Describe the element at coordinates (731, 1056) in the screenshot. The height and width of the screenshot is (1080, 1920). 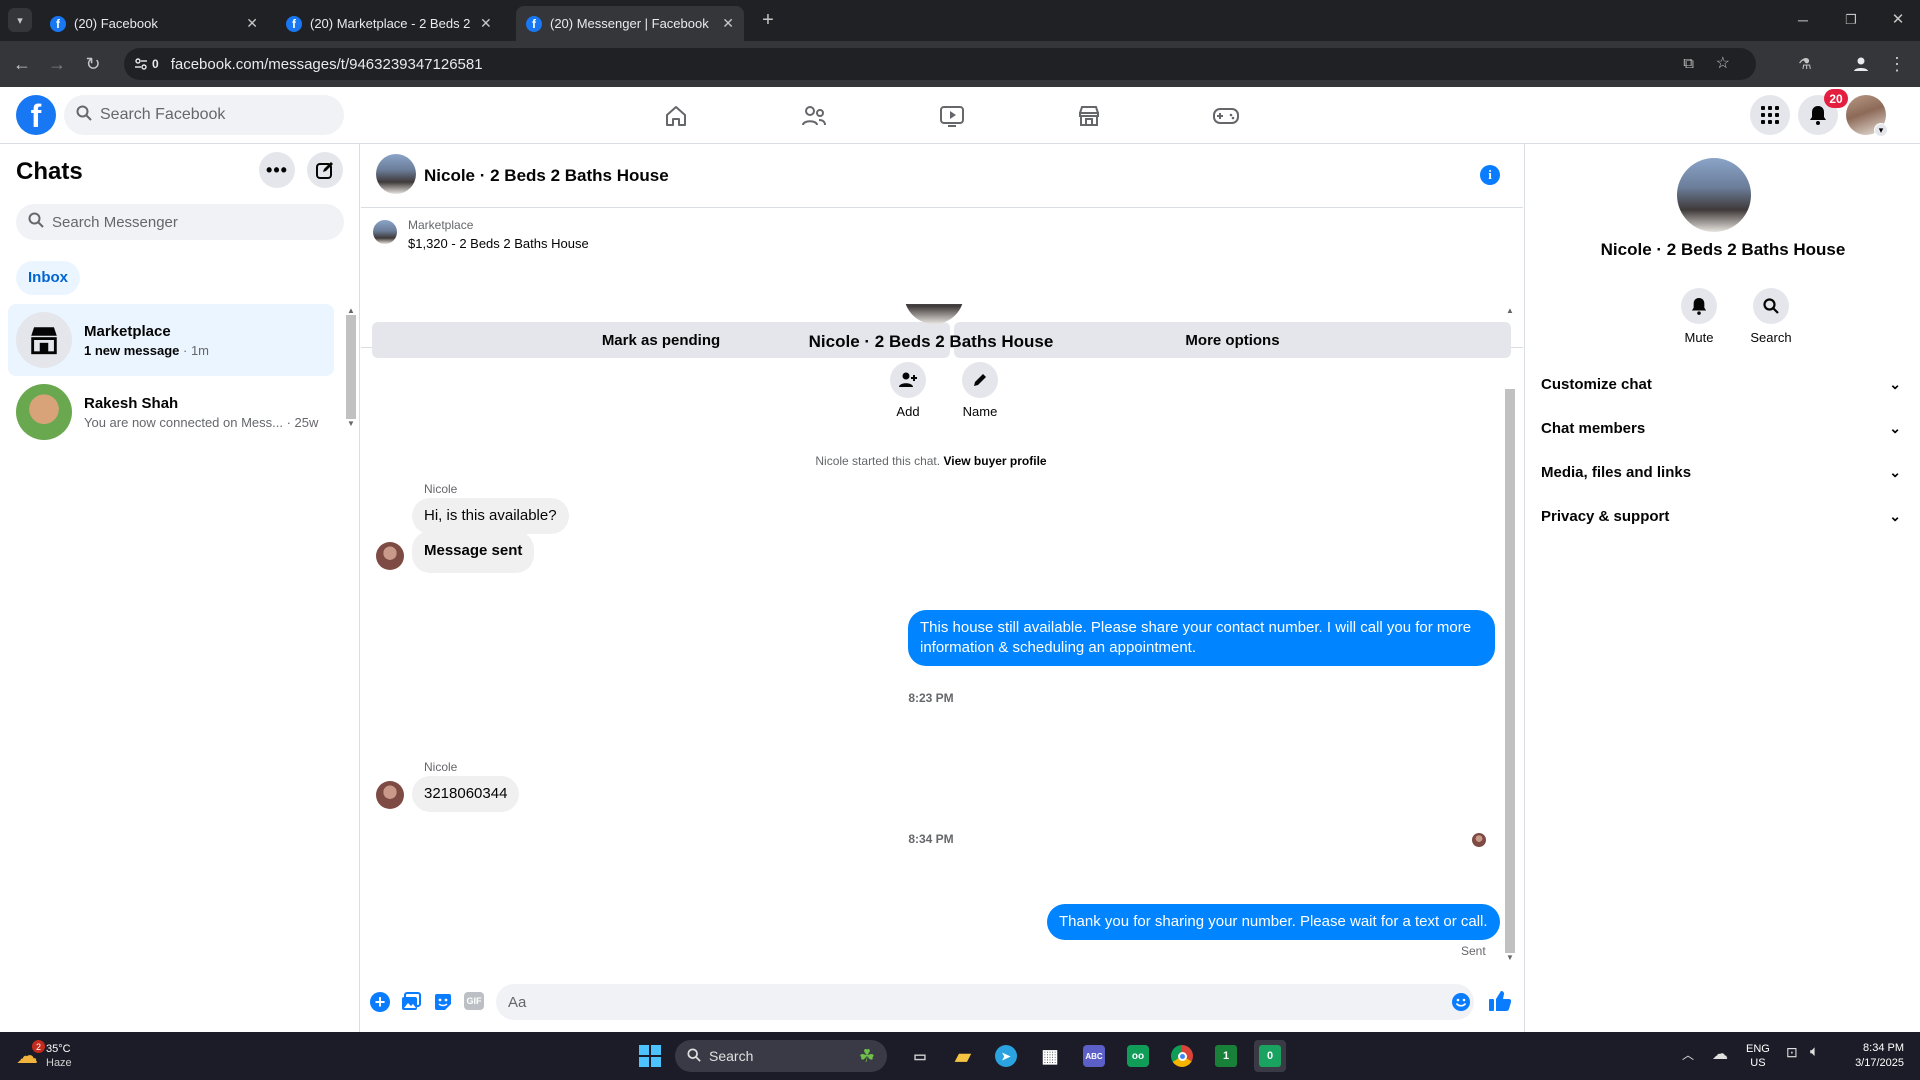
I see `taskbar-search-label: Search` at that location.